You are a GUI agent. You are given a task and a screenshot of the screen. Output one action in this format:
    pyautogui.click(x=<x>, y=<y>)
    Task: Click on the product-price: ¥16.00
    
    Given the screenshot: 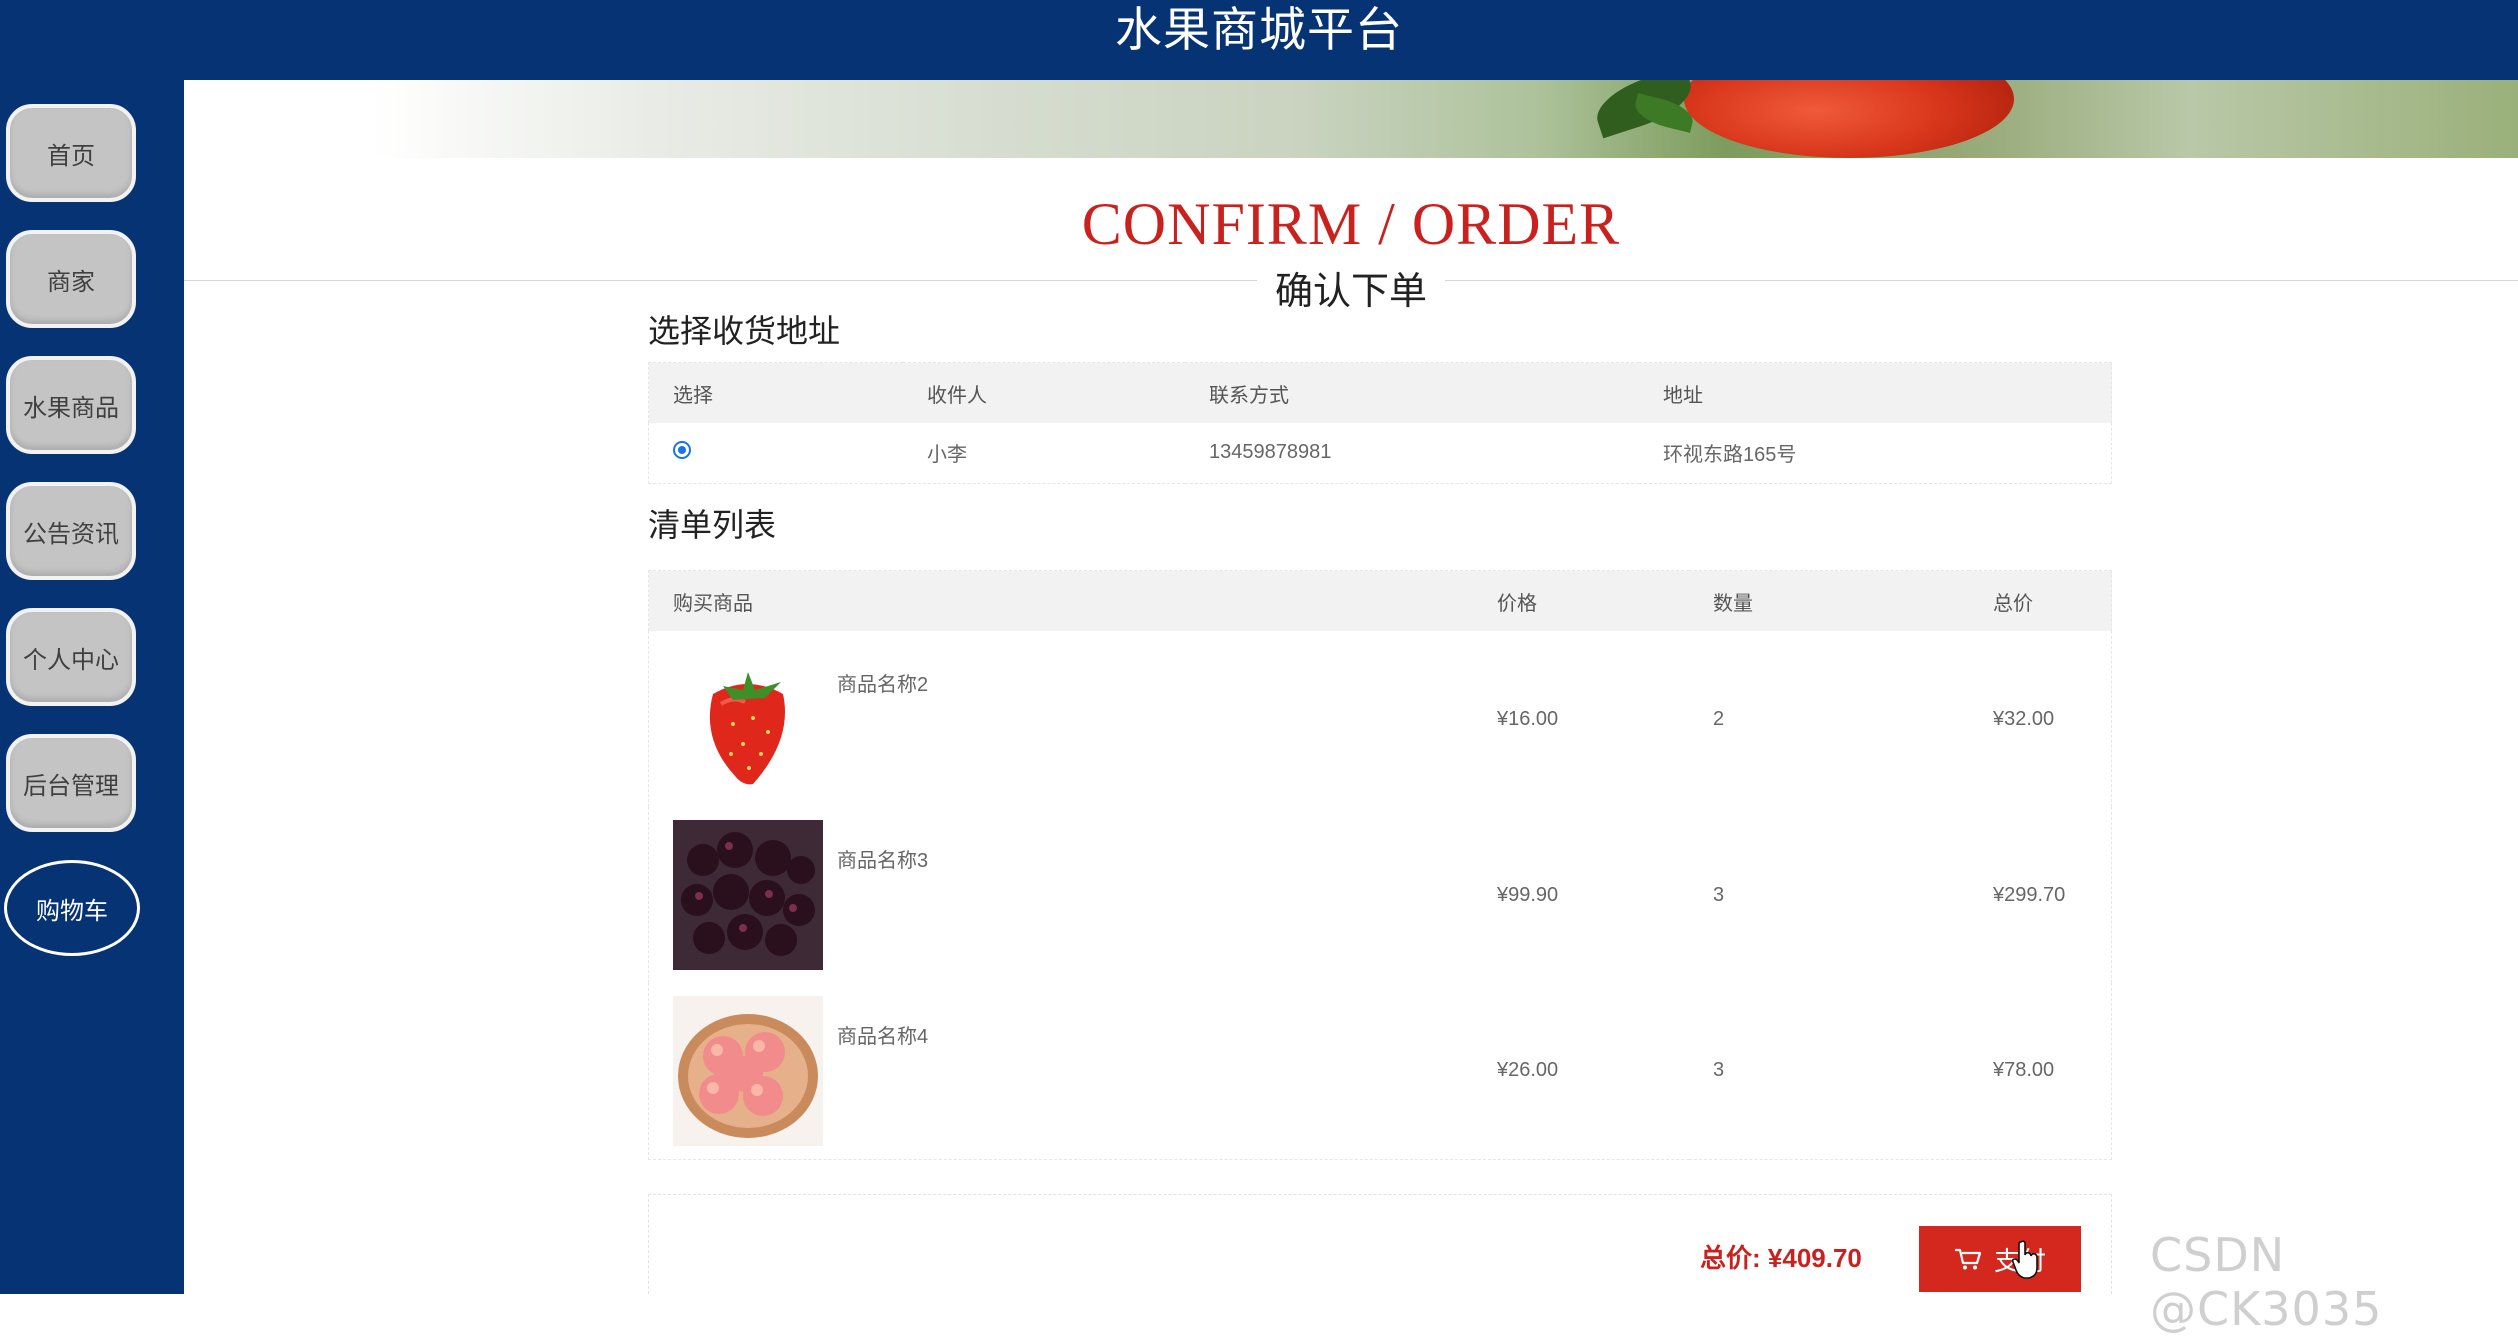 What is the action you would take?
    pyautogui.click(x=1528, y=718)
    